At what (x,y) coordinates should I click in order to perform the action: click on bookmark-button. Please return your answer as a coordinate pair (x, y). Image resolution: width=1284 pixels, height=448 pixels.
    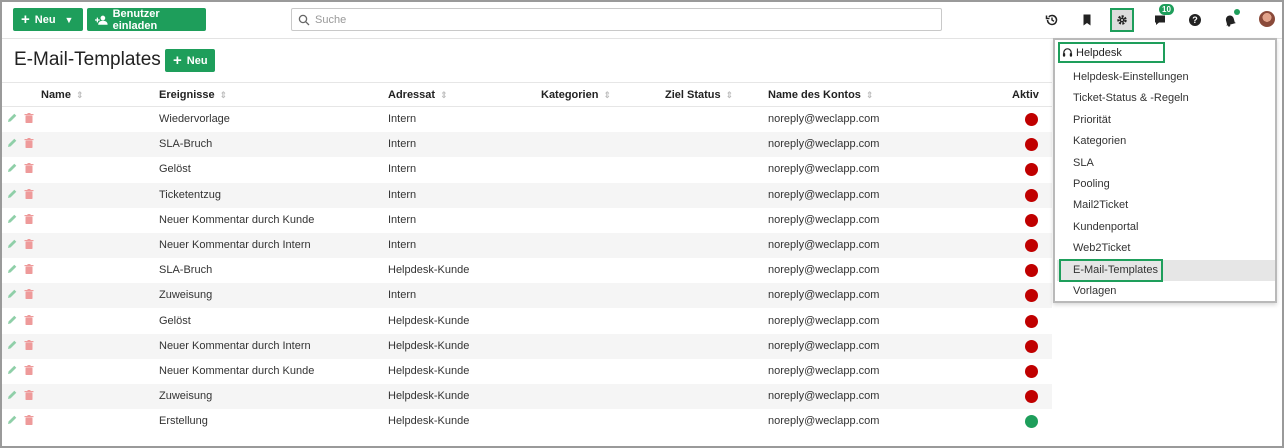
    Looking at the image, I should click on (1087, 20).